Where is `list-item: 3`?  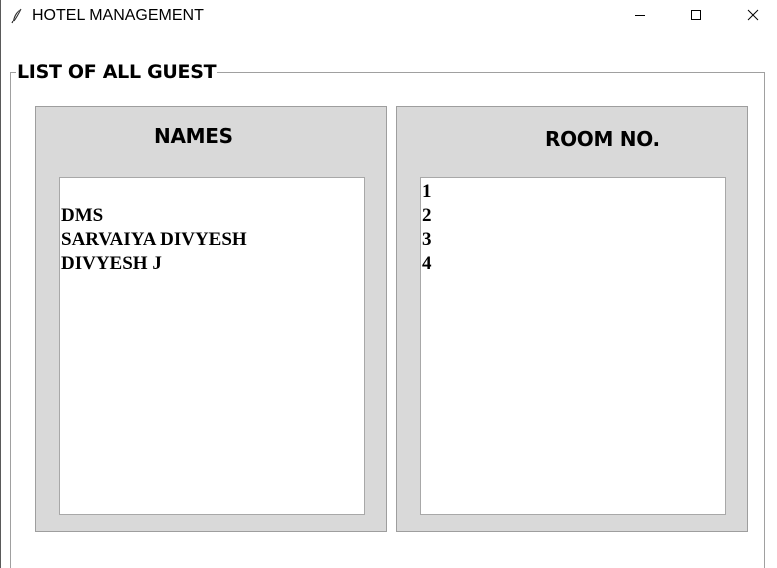
list-item: 3 is located at coordinates (573, 240).